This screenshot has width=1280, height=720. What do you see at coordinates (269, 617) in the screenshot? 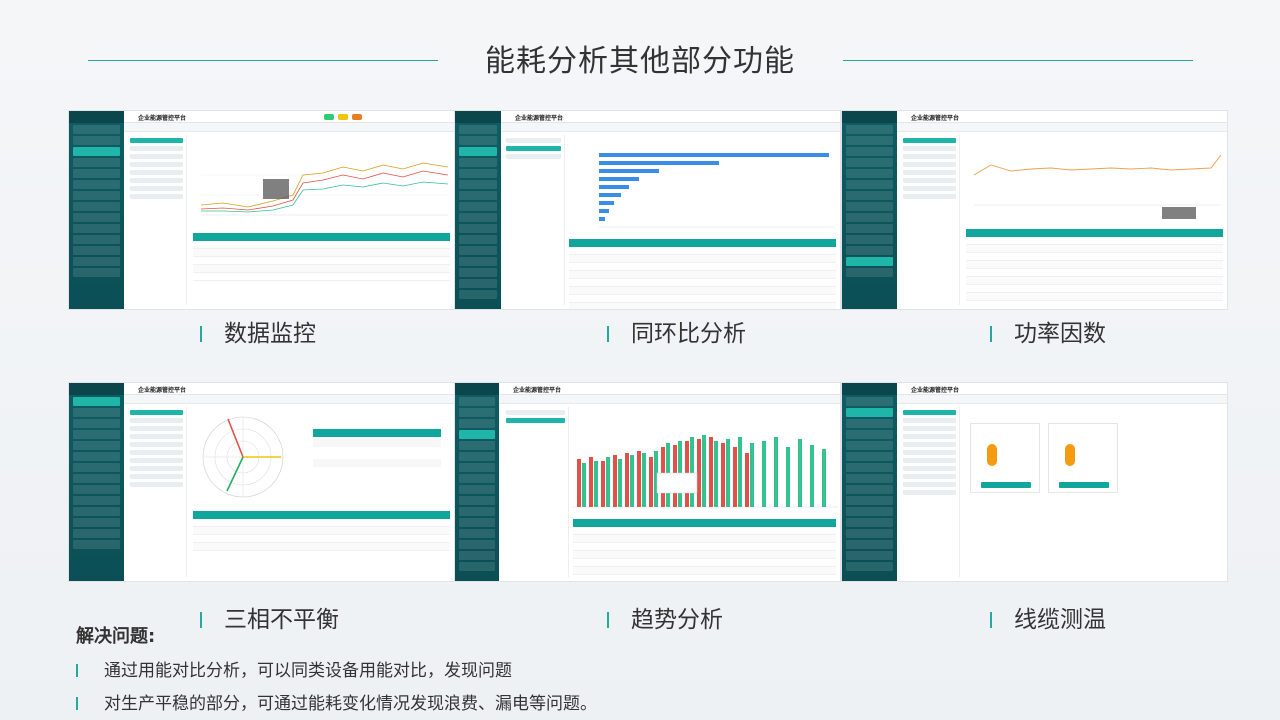
I see `caption-three-phase-imbalance: 三相不平衡` at bounding box center [269, 617].